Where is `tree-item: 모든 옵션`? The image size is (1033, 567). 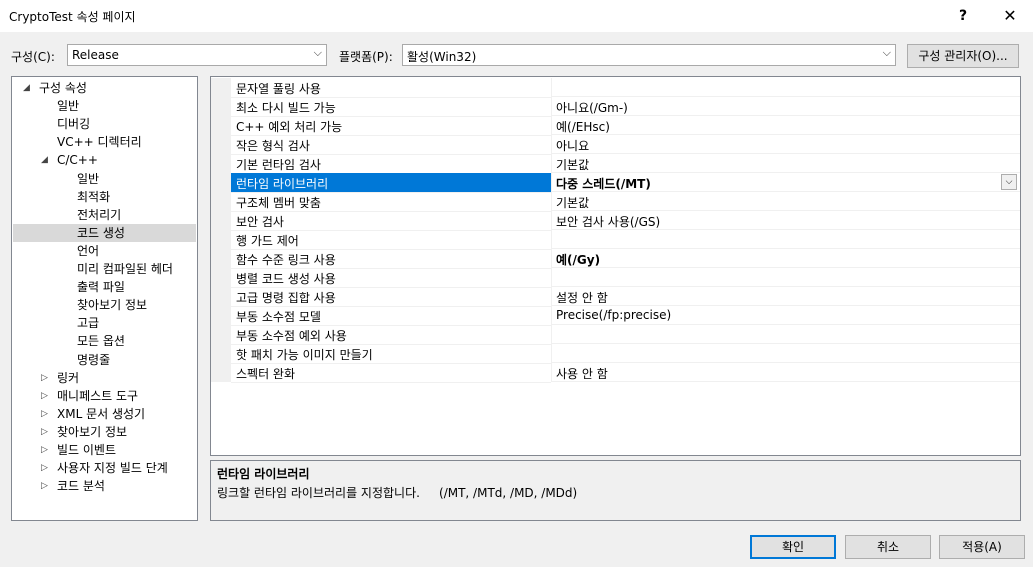 tree-item: 모든 옵션 is located at coordinates (104, 341).